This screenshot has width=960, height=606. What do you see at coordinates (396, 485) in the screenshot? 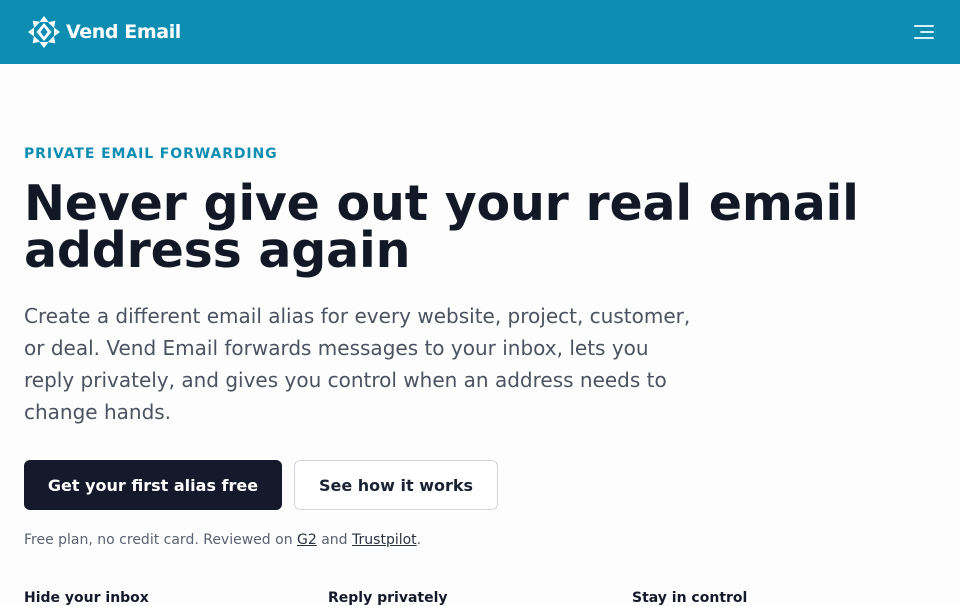
I see `see-how-it-works-button: See how it works` at bounding box center [396, 485].